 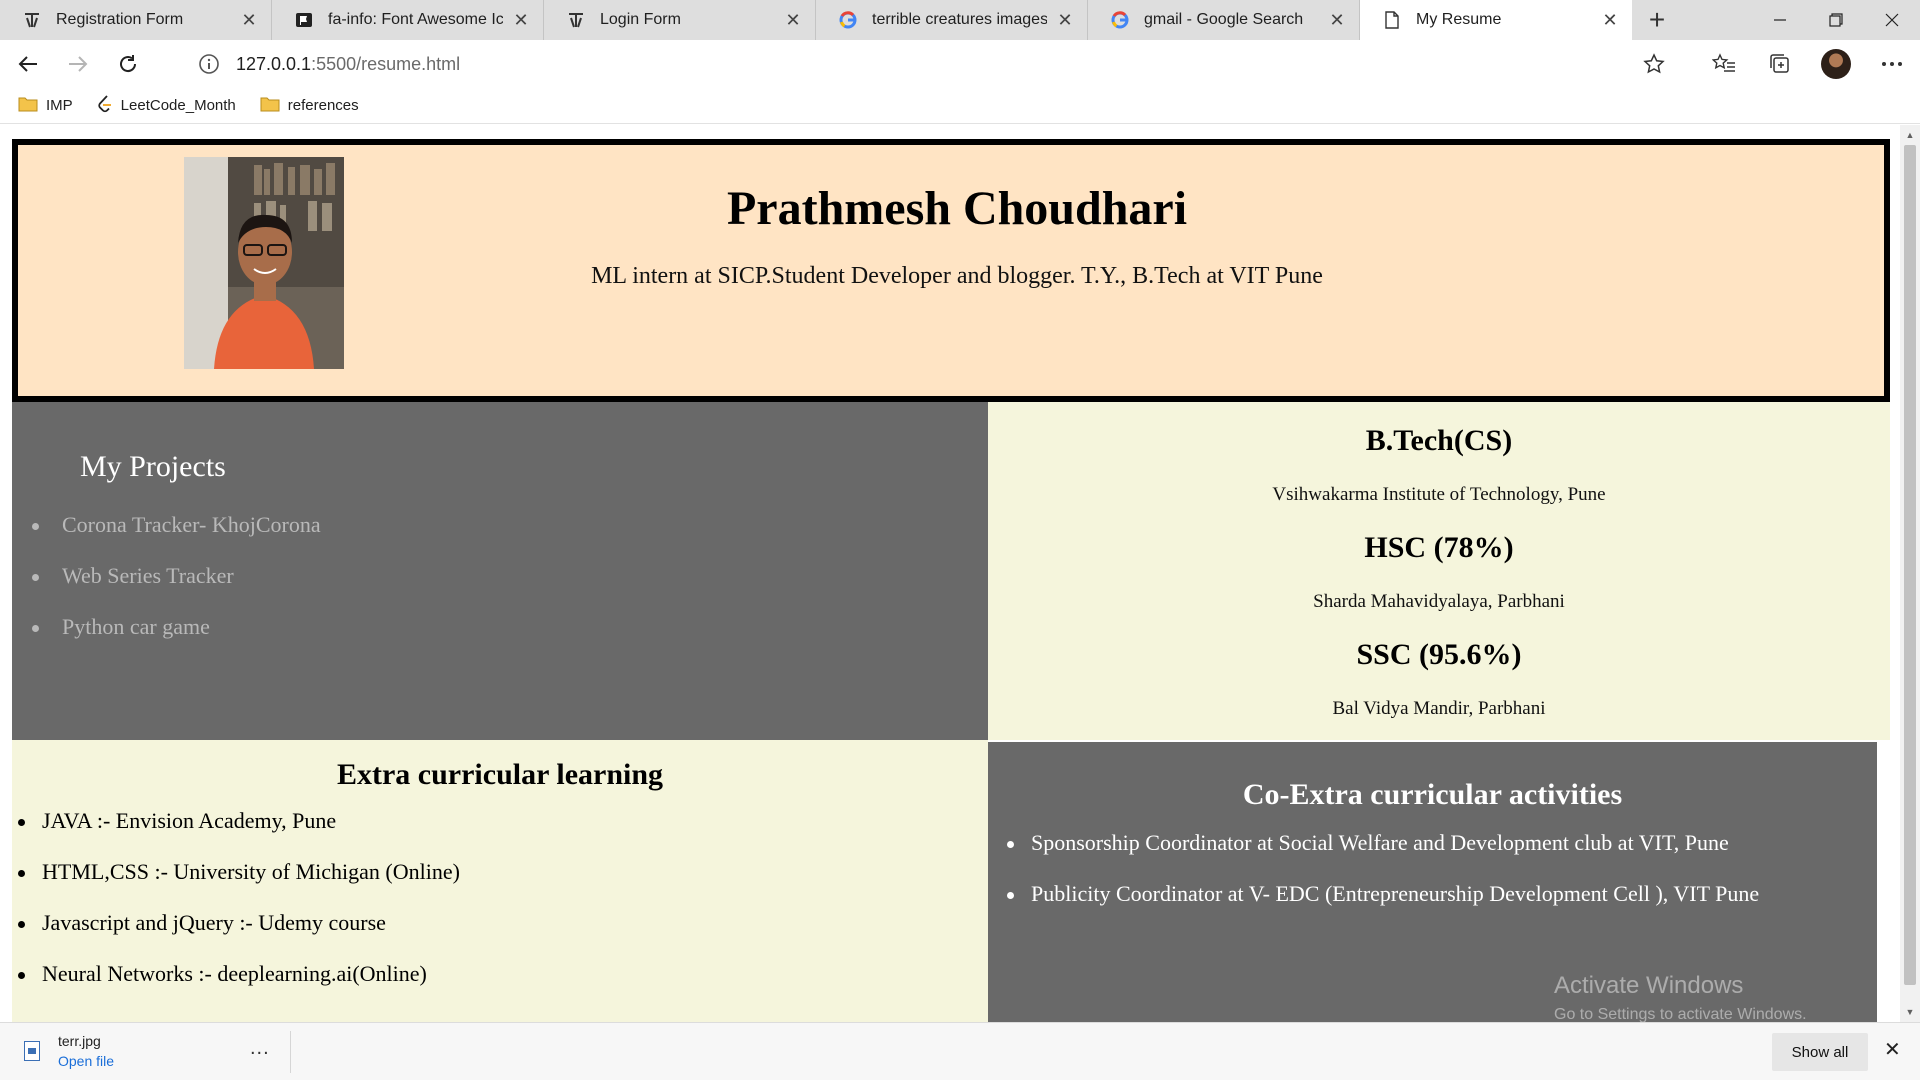 I want to click on education-institution: Sharda Mahavidyalaya, Parbhani, so click(x=1439, y=601).